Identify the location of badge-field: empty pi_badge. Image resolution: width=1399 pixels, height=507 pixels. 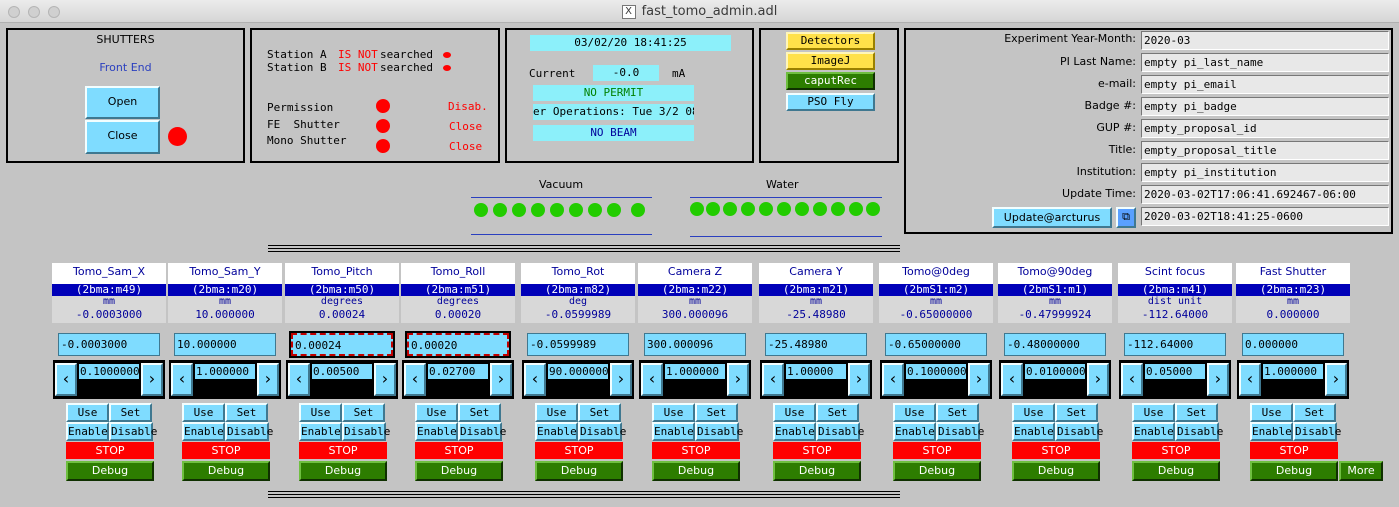
(1265, 106).